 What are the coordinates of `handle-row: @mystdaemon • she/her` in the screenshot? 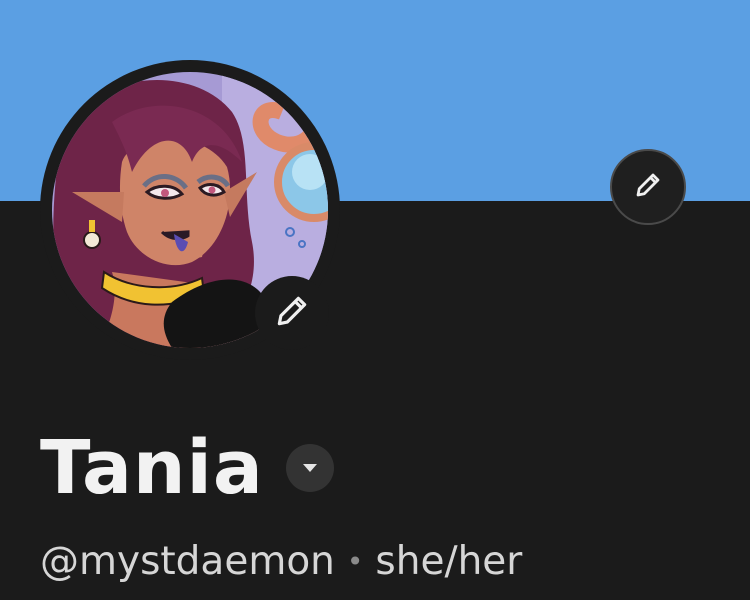 It's located at (281, 561).